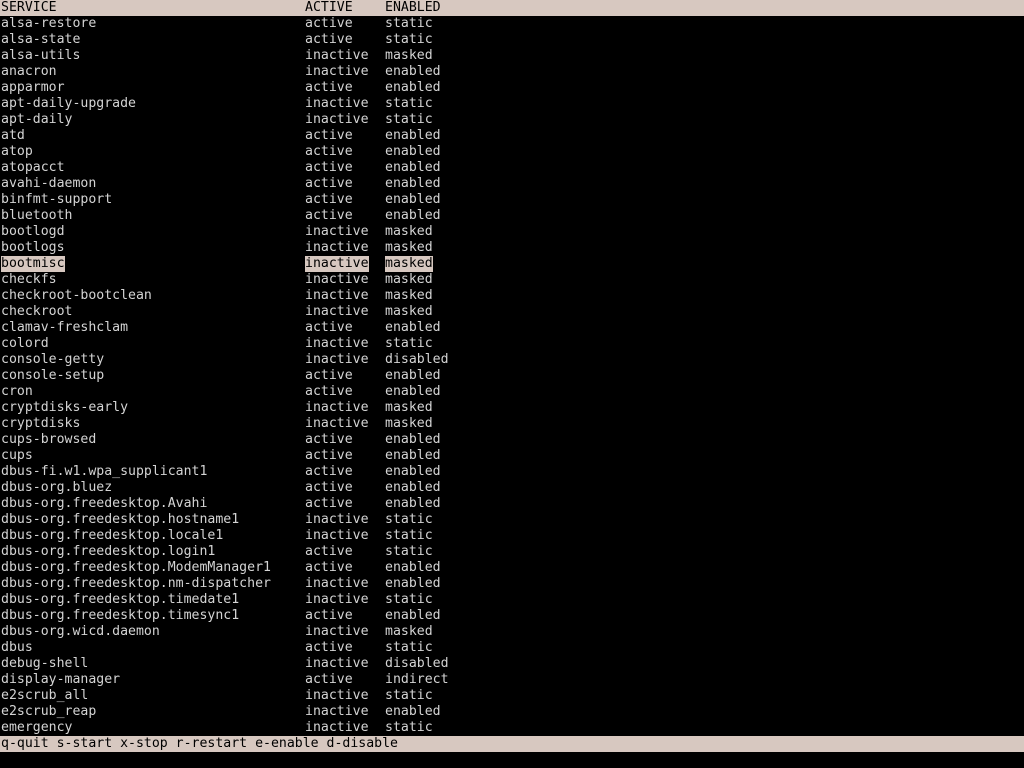 This screenshot has width=1024, height=768. What do you see at coordinates (49, 439) in the screenshot?
I see `service-name: cups-browsed` at bounding box center [49, 439].